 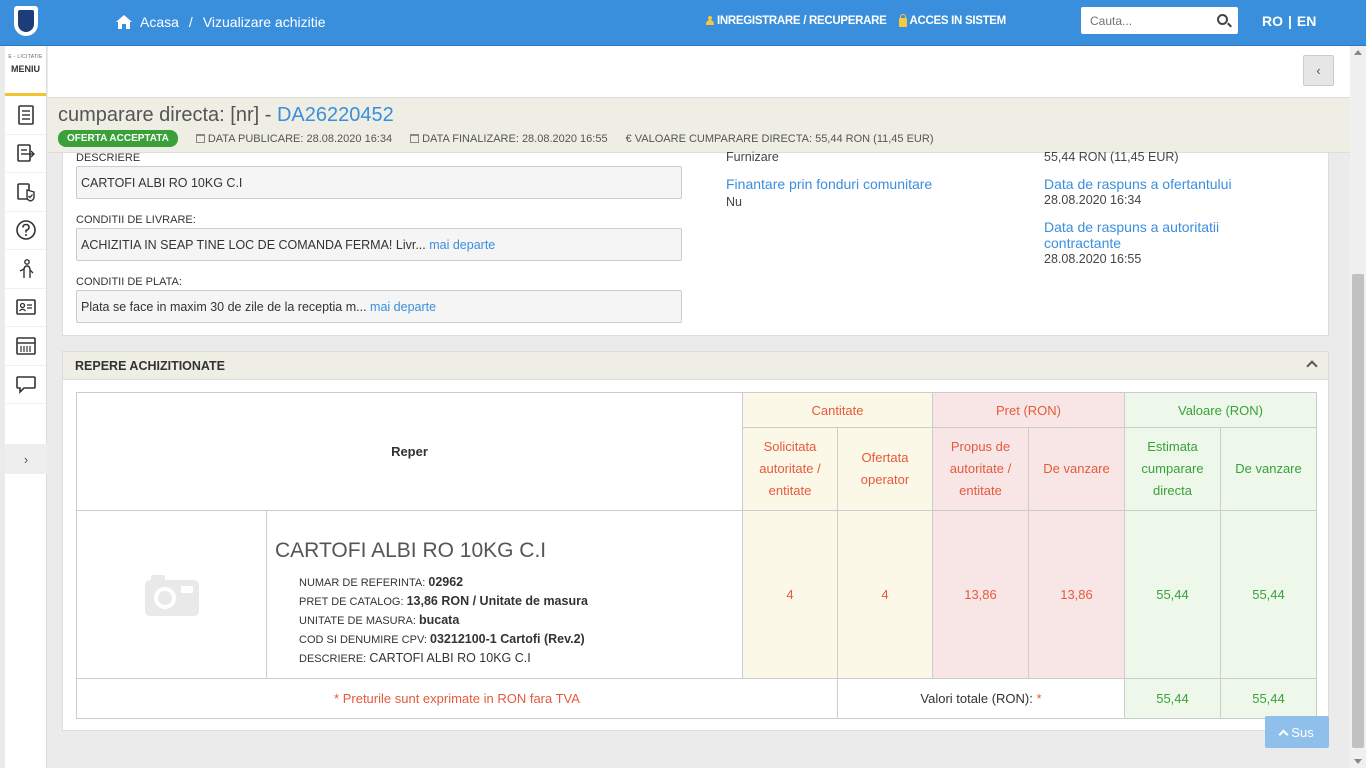 I want to click on lock-icon, so click(x=902, y=20).